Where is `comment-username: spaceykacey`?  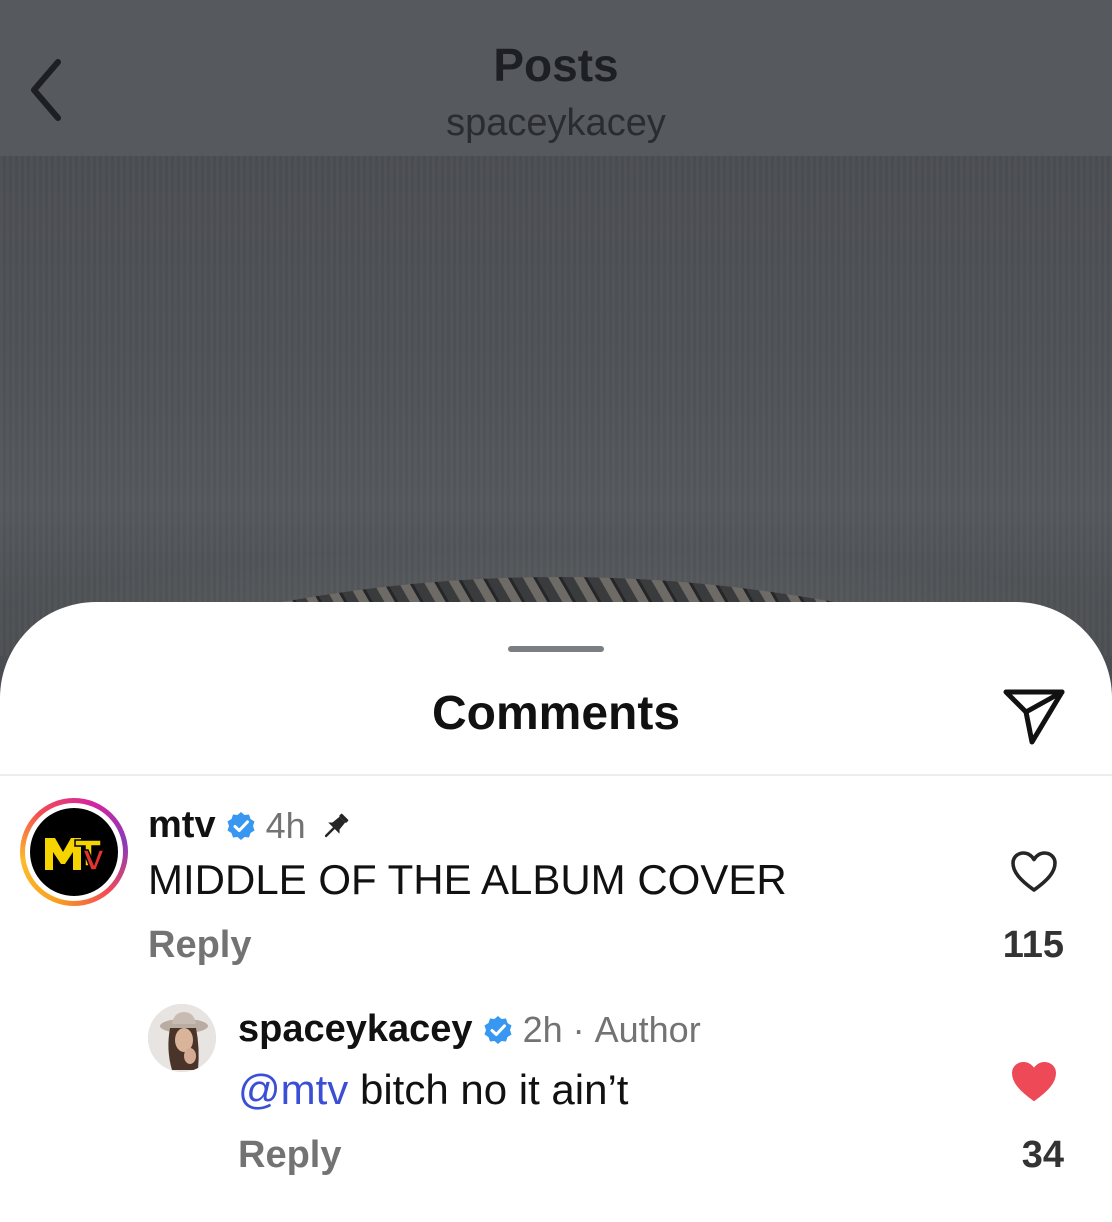
comment-username: spaceykacey is located at coordinates (355, 1029).